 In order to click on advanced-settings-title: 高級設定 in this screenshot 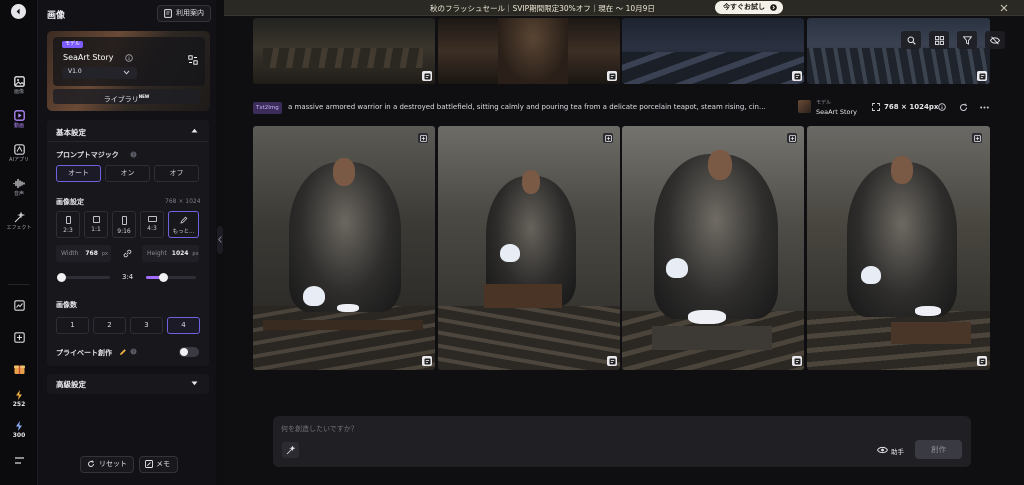, I will do `click(71, 384)`.